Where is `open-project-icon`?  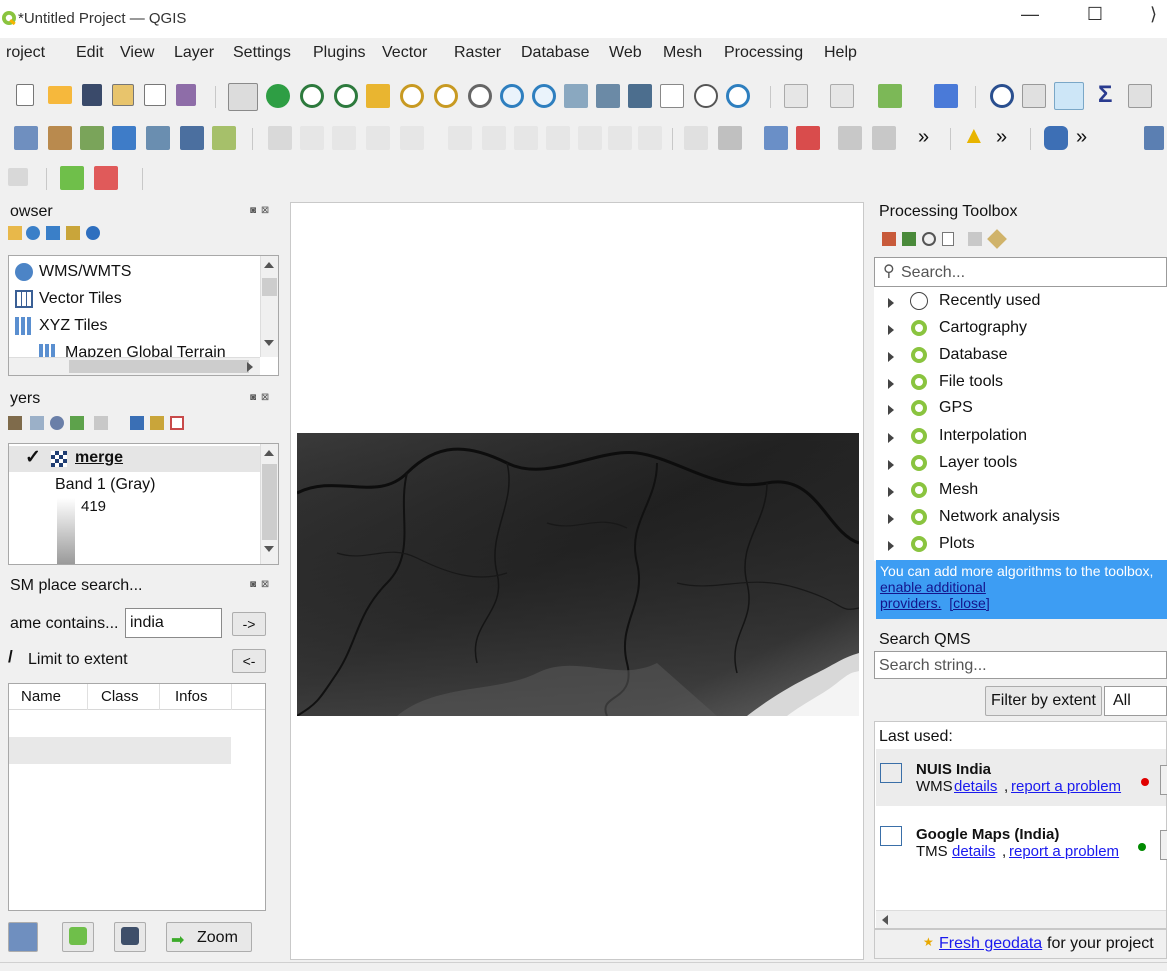
open-project-icon is located at coordinates (60, 95).